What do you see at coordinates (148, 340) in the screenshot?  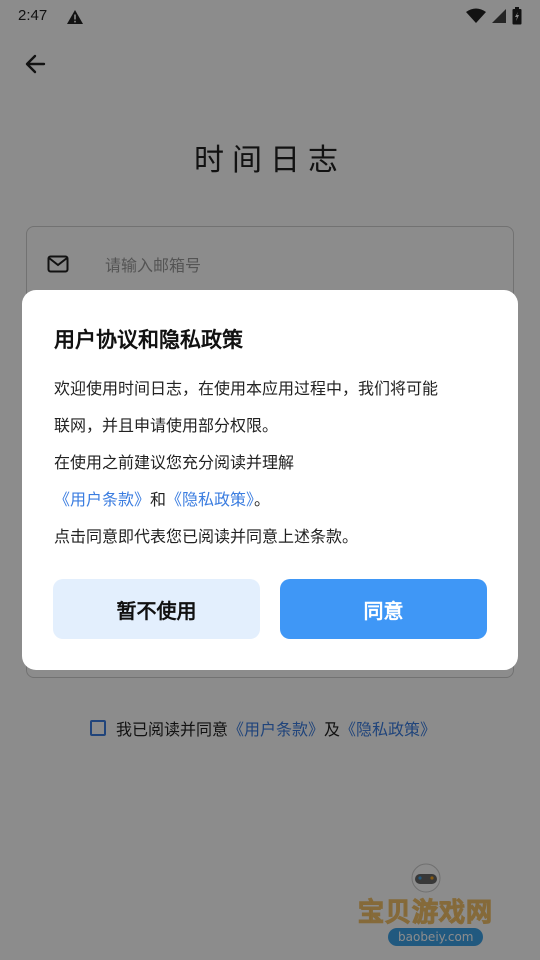 I see `dialog-title: 用户协议和隐私政策` at bounding box center [148, 340].